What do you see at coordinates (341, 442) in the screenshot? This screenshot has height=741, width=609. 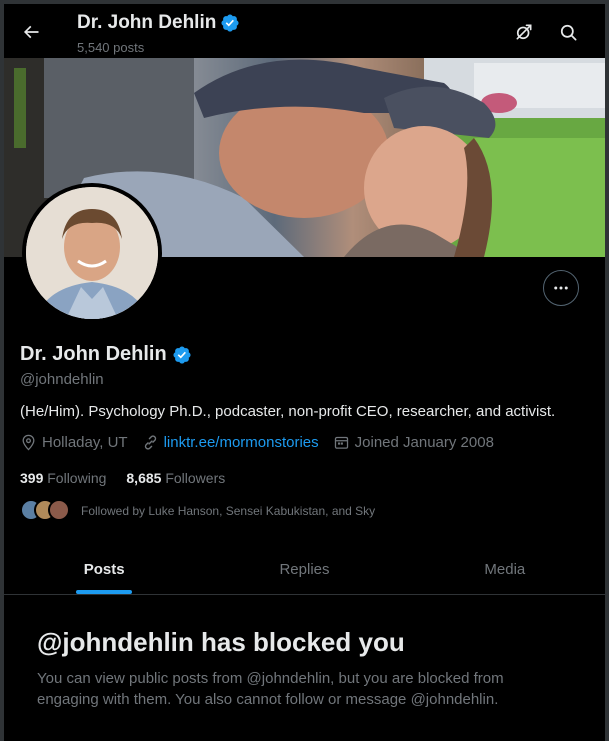 I see `calendar-icon` at bounding box center [341, 442].